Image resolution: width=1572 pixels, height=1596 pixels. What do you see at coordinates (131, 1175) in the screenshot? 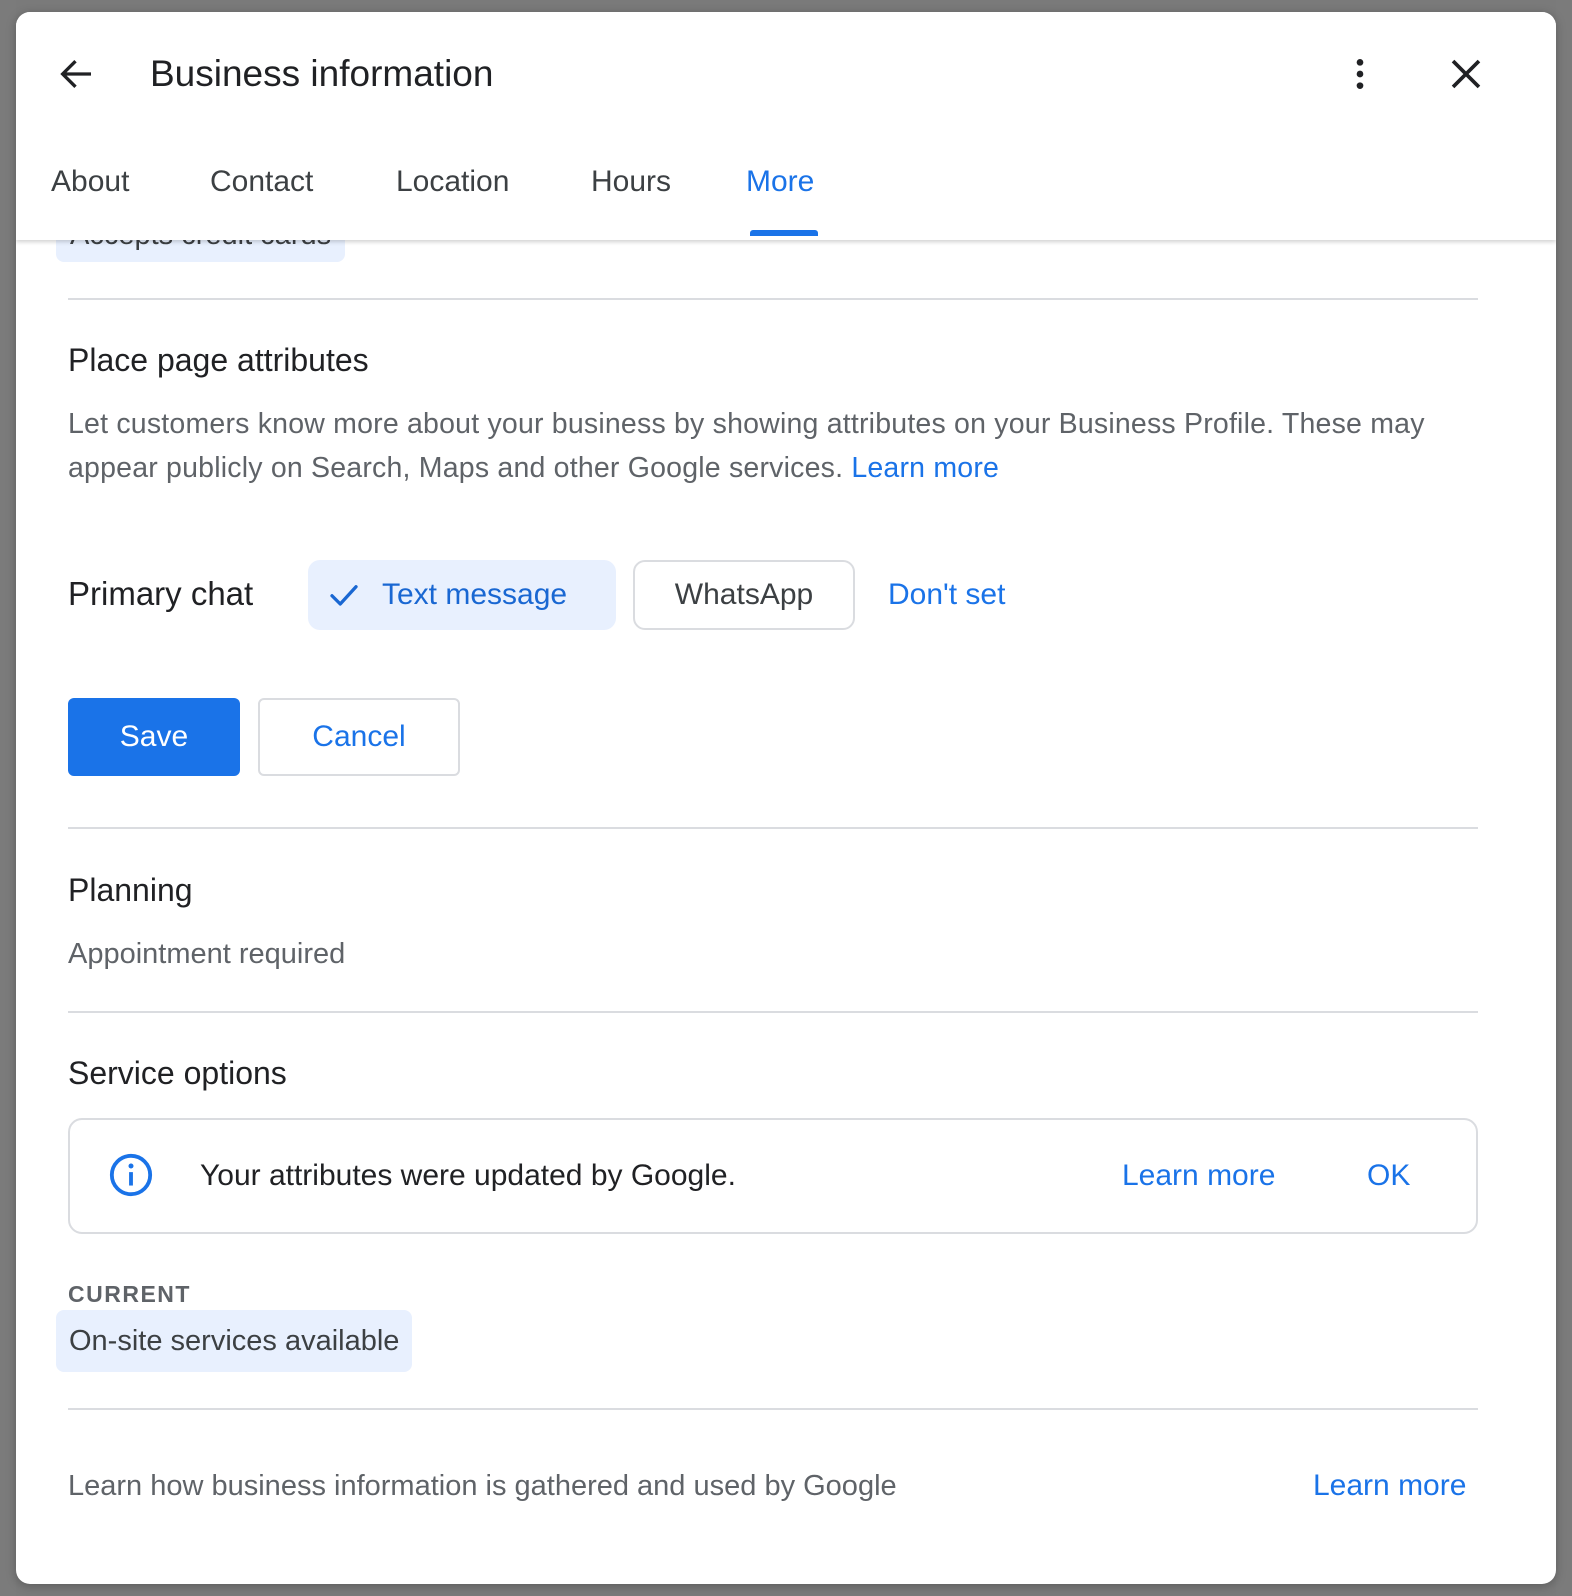
I see `info-icon` at bounding box center [131, 1175].